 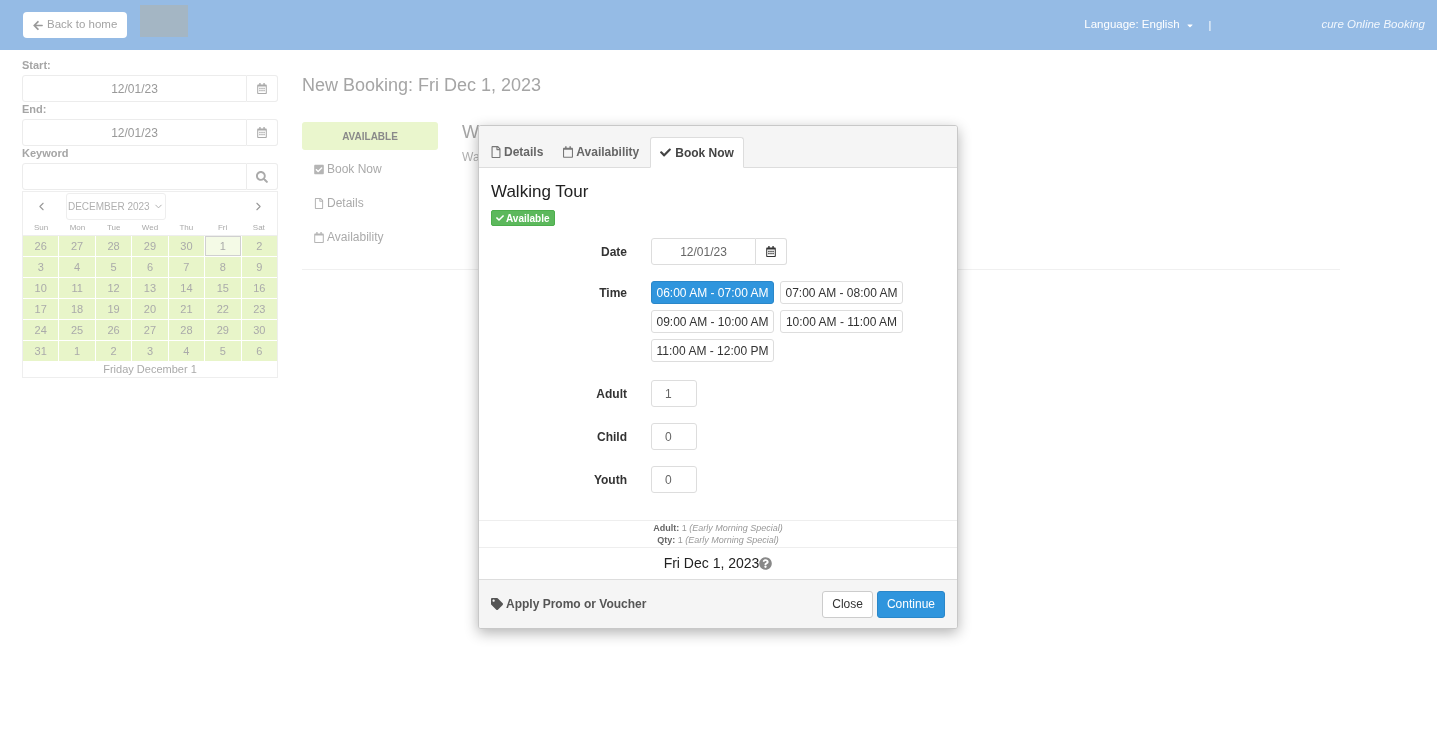 What do you see at coordinates (569, 604) in the screenshot?
I see `apply-promo-link: Apply Promo or Voucher` at bounding box center [569, 604].